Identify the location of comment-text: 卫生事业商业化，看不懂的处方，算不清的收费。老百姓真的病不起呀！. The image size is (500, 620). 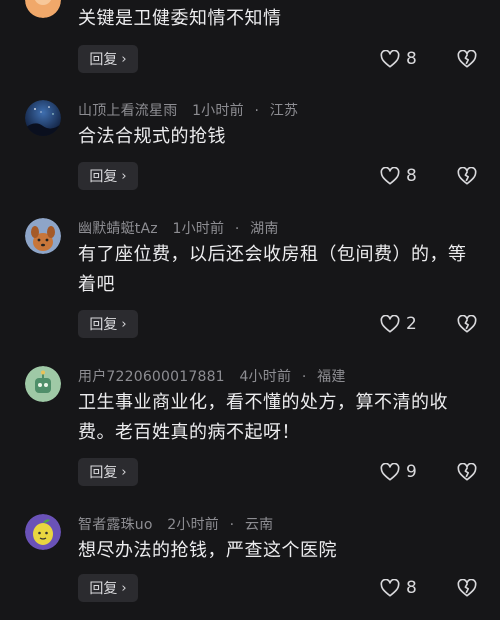
(263, 417).